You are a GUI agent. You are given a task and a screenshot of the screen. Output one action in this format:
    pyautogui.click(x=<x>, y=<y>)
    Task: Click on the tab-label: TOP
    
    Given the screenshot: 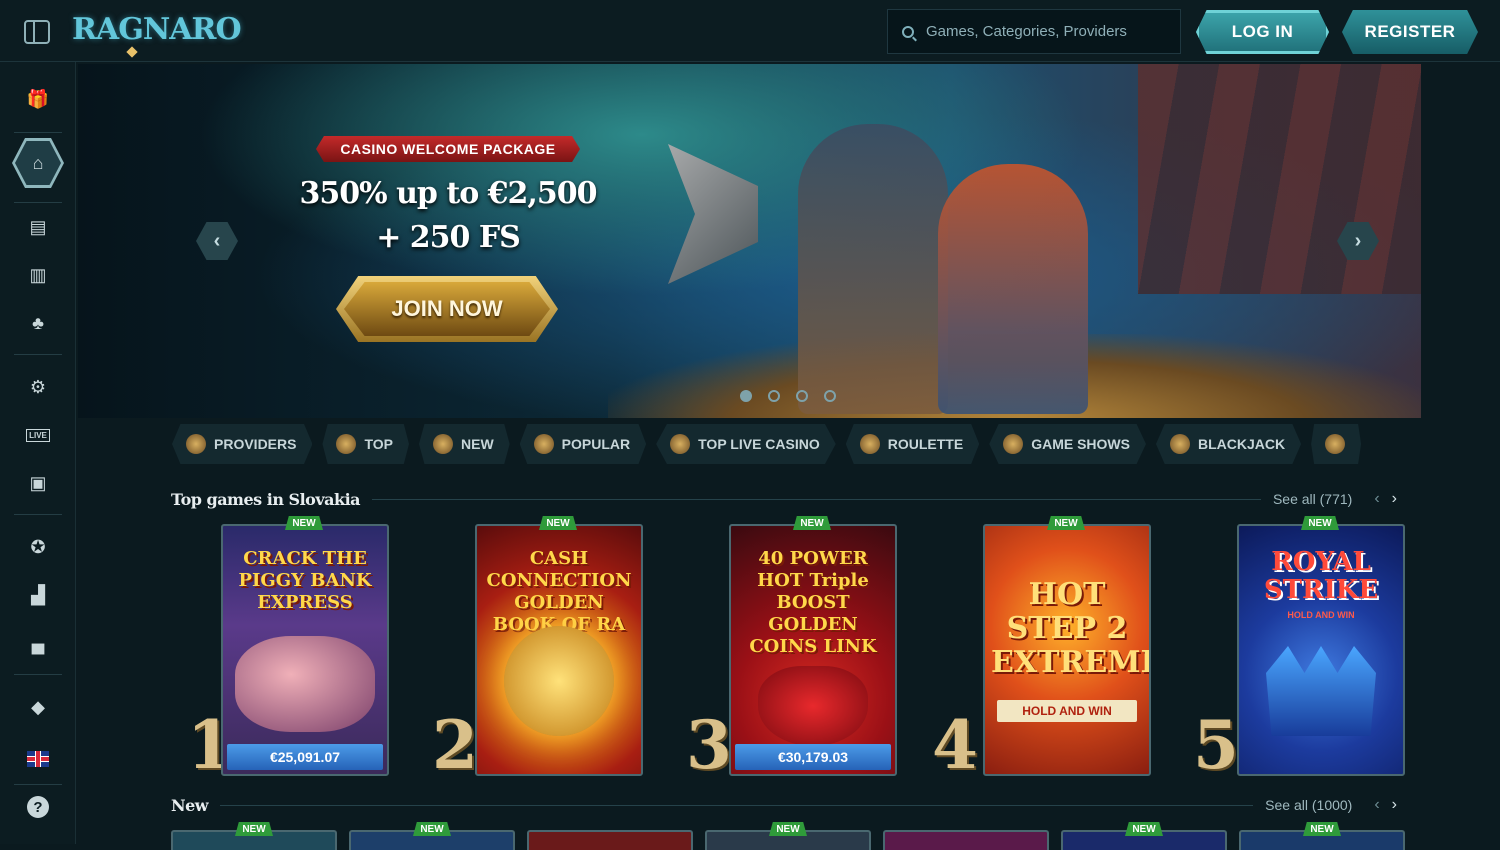 What is the action you would take?
    pyautogui.click(x=378, y=444)
    